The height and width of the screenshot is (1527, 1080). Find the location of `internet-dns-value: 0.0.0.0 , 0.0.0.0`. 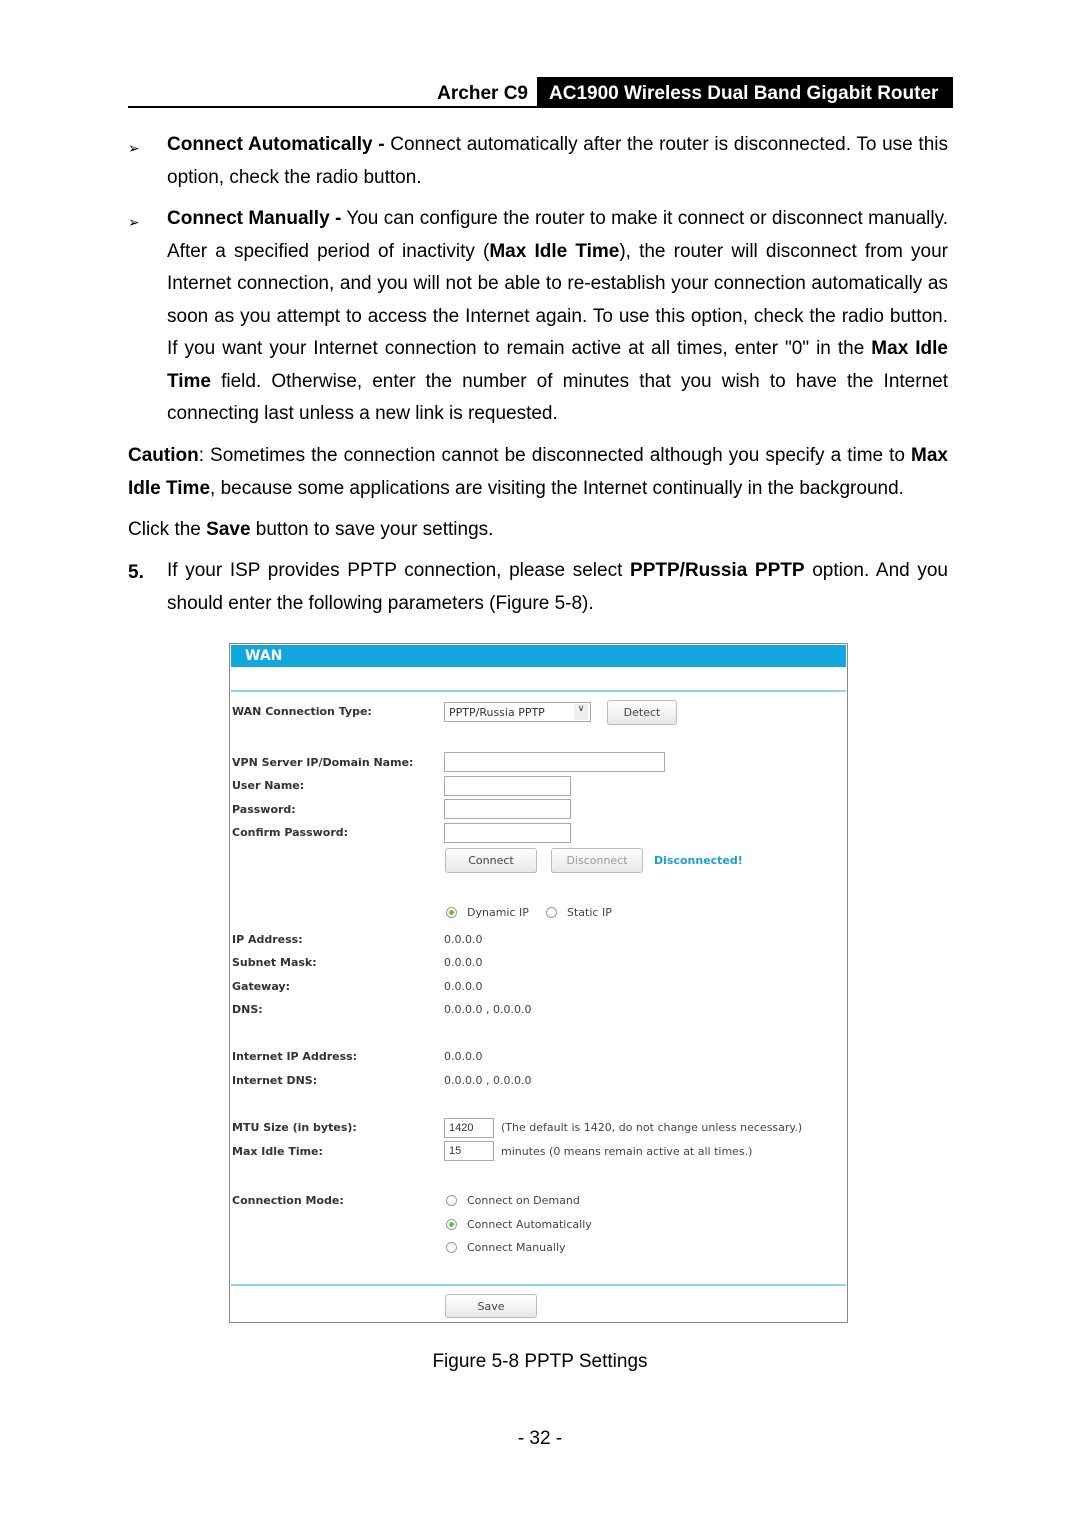

internet-dns-value: 0.0.0.0 , 0.0.0.0 is located at coordinates (488, 1080).